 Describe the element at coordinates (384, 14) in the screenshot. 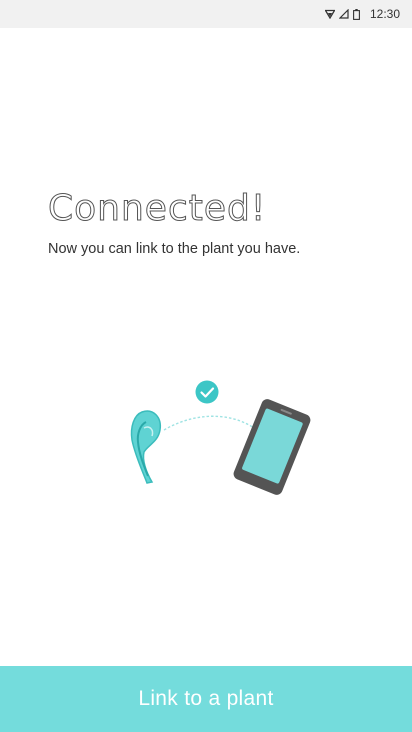

I see `status-time: 12:30` at that location.